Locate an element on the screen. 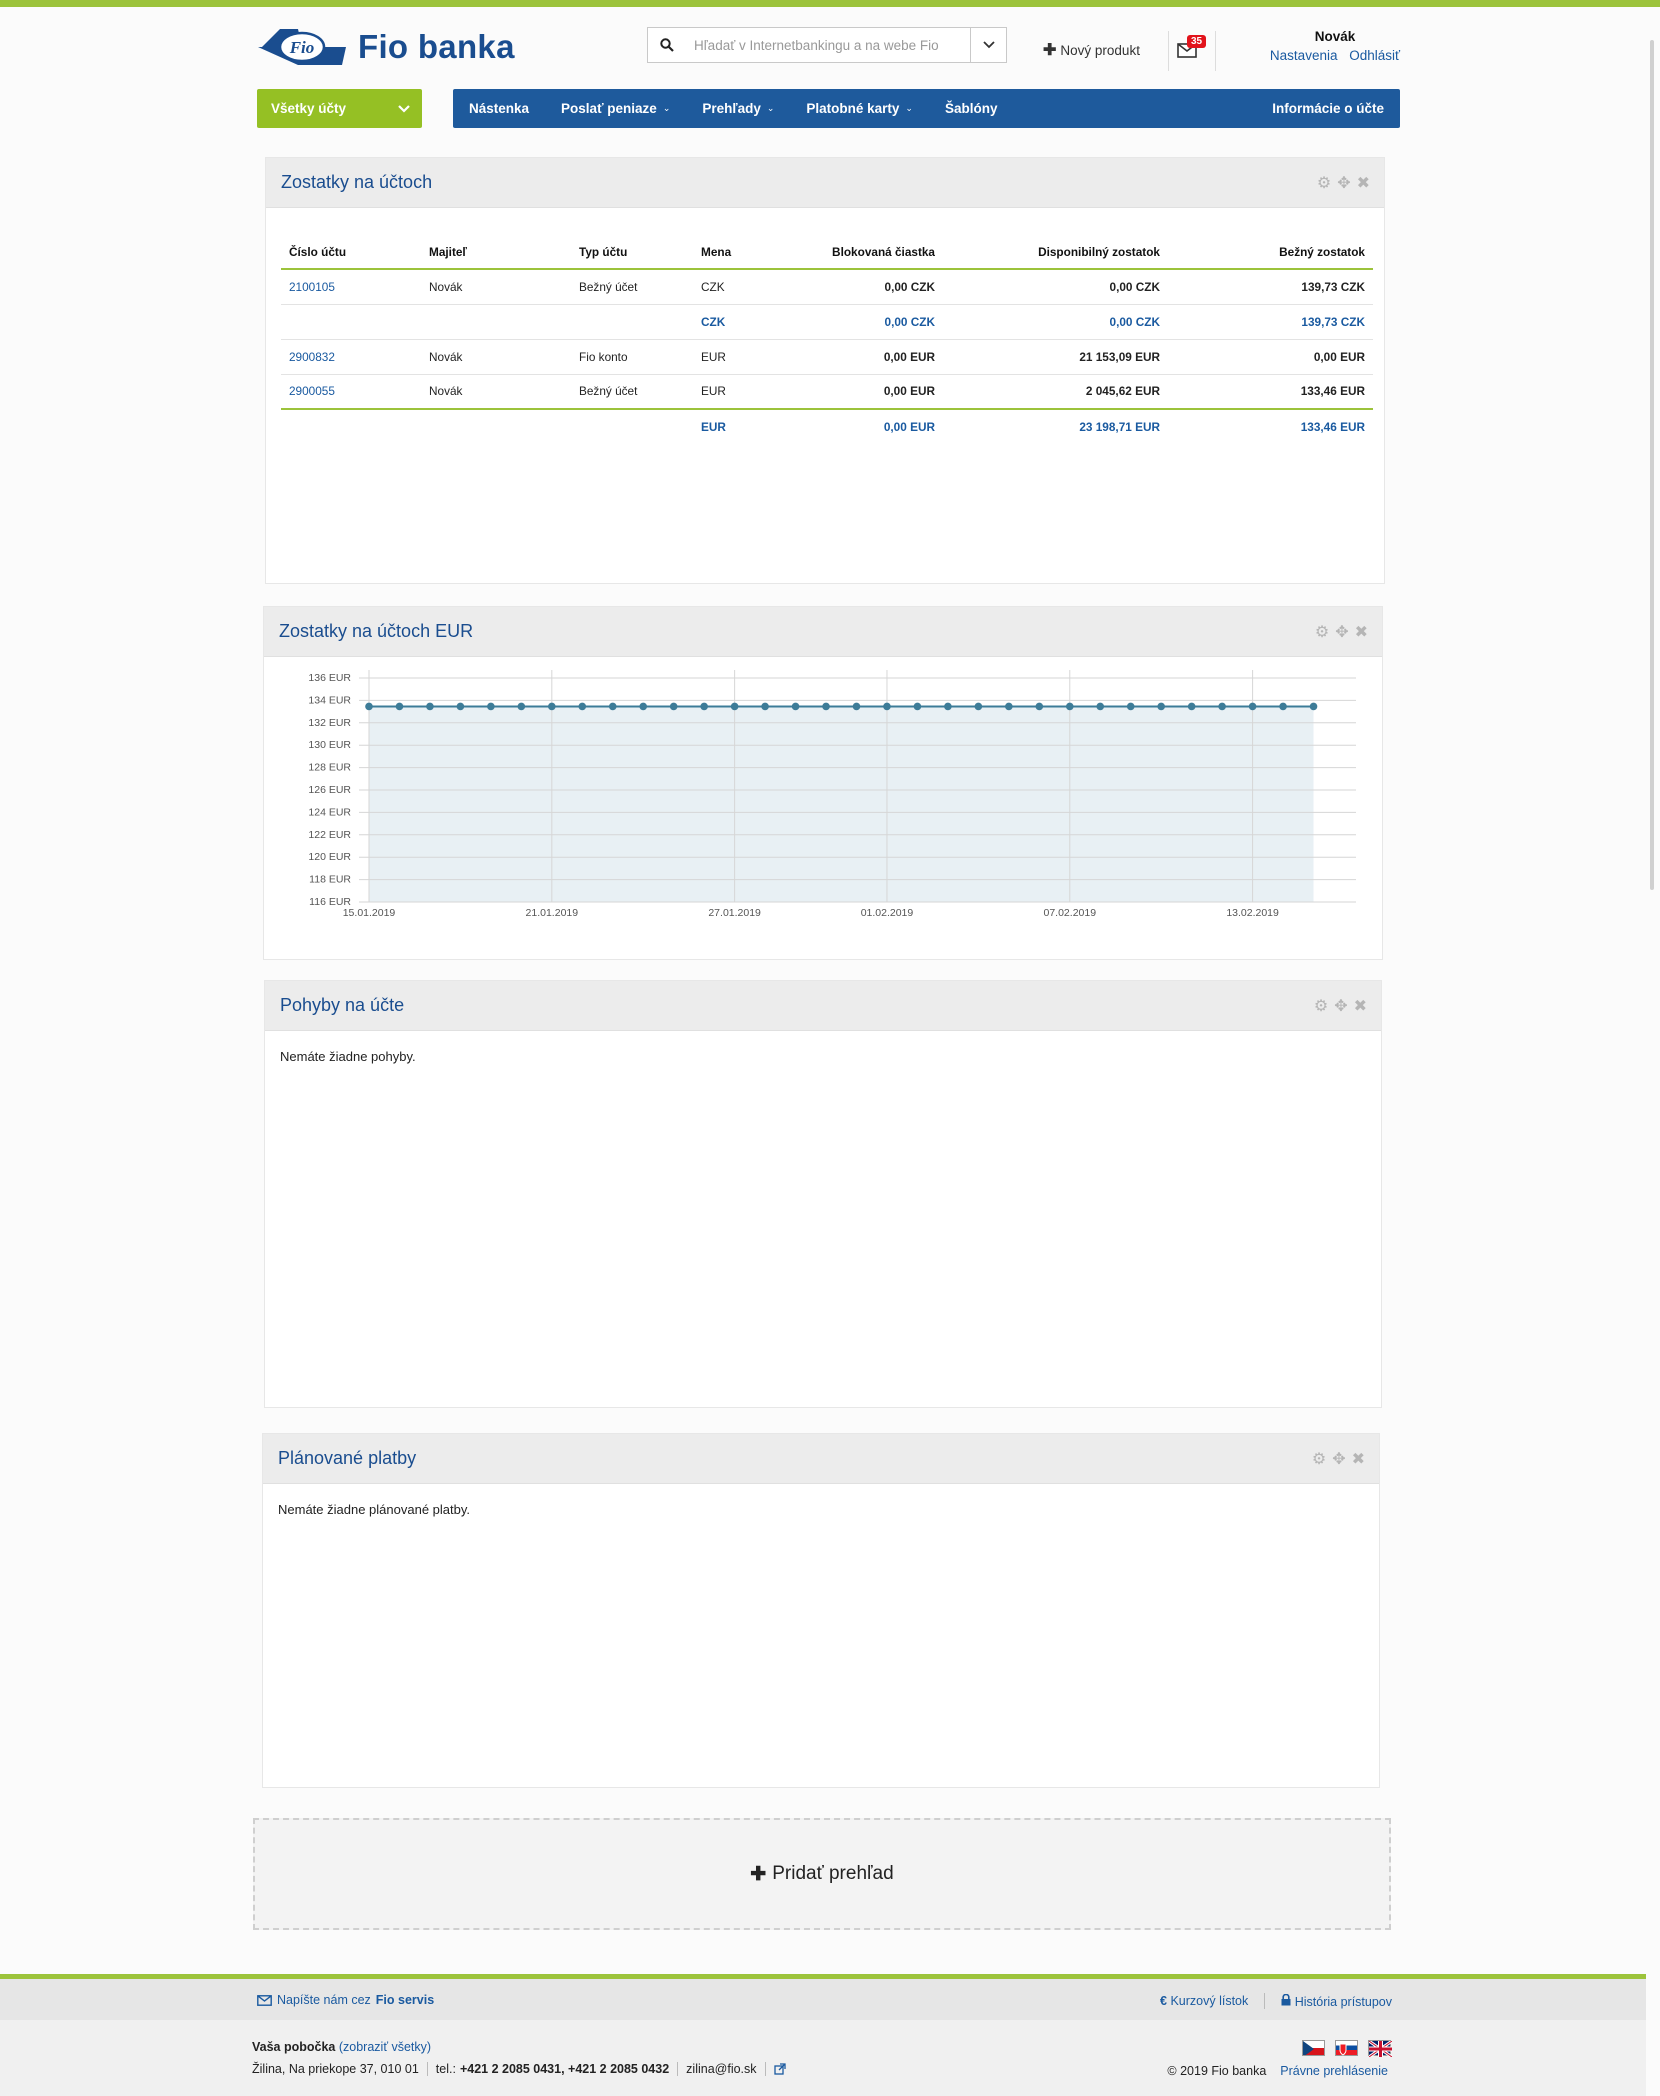 The height and width of the screenshot is (2096, 1660). nav-payment-cards: Platobné karty ⌄ is located at coordinates (859, 108).